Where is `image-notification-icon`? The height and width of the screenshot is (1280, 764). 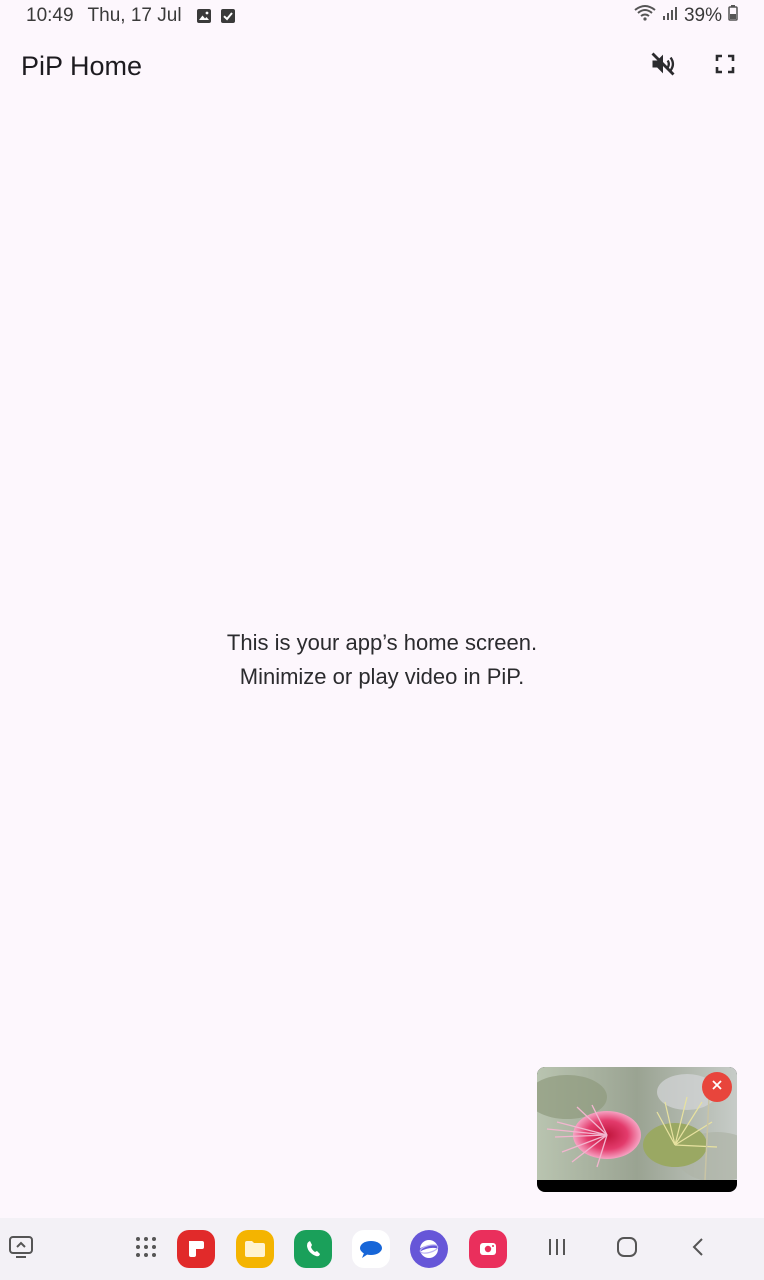
image-notification-icon is located at coordinates (204, 16).